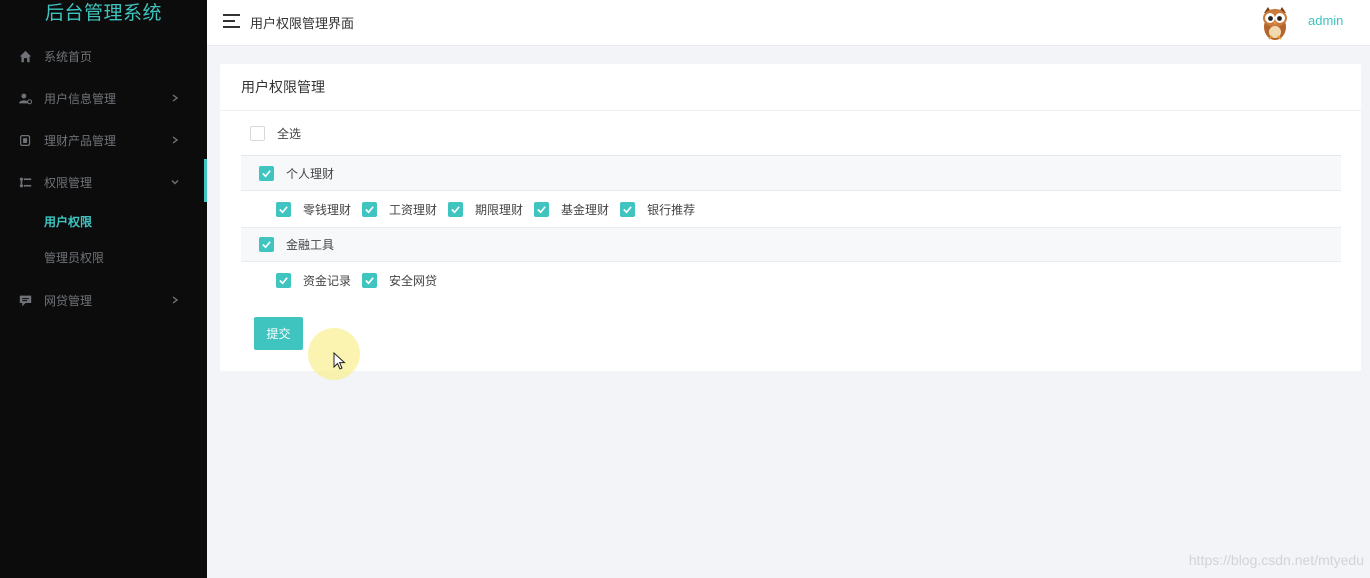 Image resolution: width=1370 pixels, height=578 pixels. Describe the element at coordinates (103, 181) in the screenshot. I see `sidebar-item-permissions: 权限管理` at that location.